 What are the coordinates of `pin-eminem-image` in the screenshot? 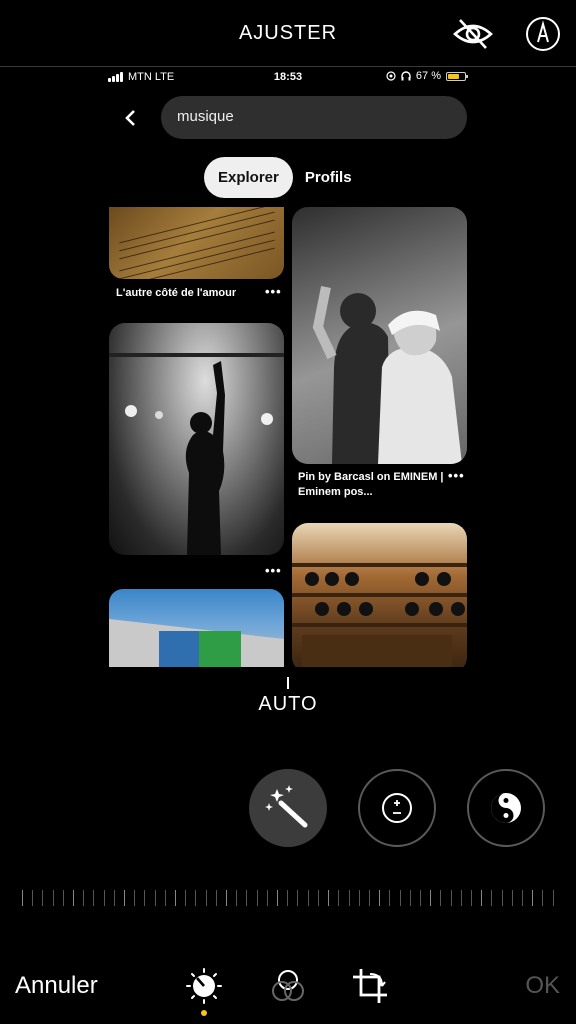 It's located at (379, 335).